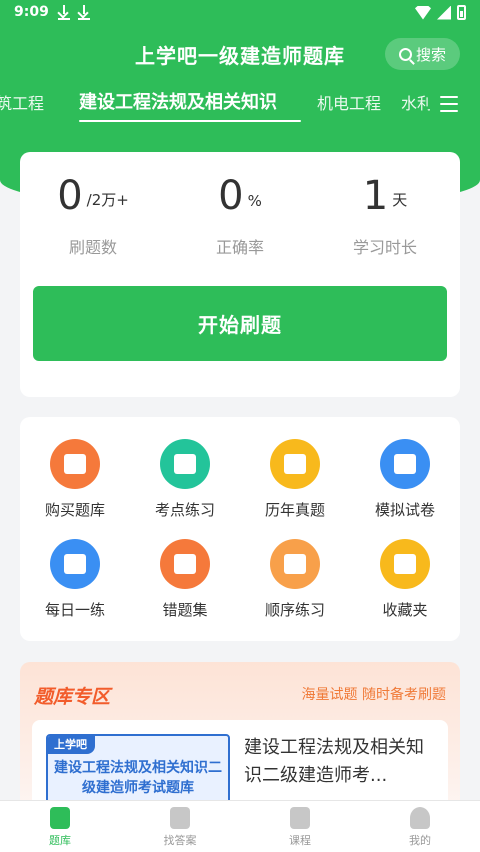 Image resolution: width=480 pixels, height=852 pixels. I want to click on tab-mechanical-electrical: 机电工程, so click(349, 102).